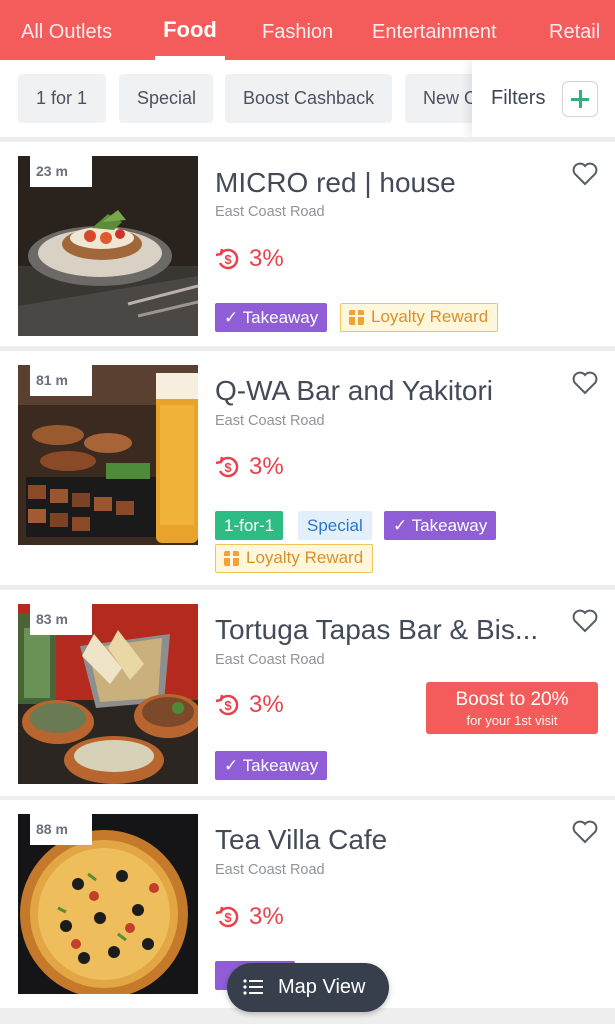 The image size is (615, 1024). I want to click on map-view-button: Map View, so click(308, 987).